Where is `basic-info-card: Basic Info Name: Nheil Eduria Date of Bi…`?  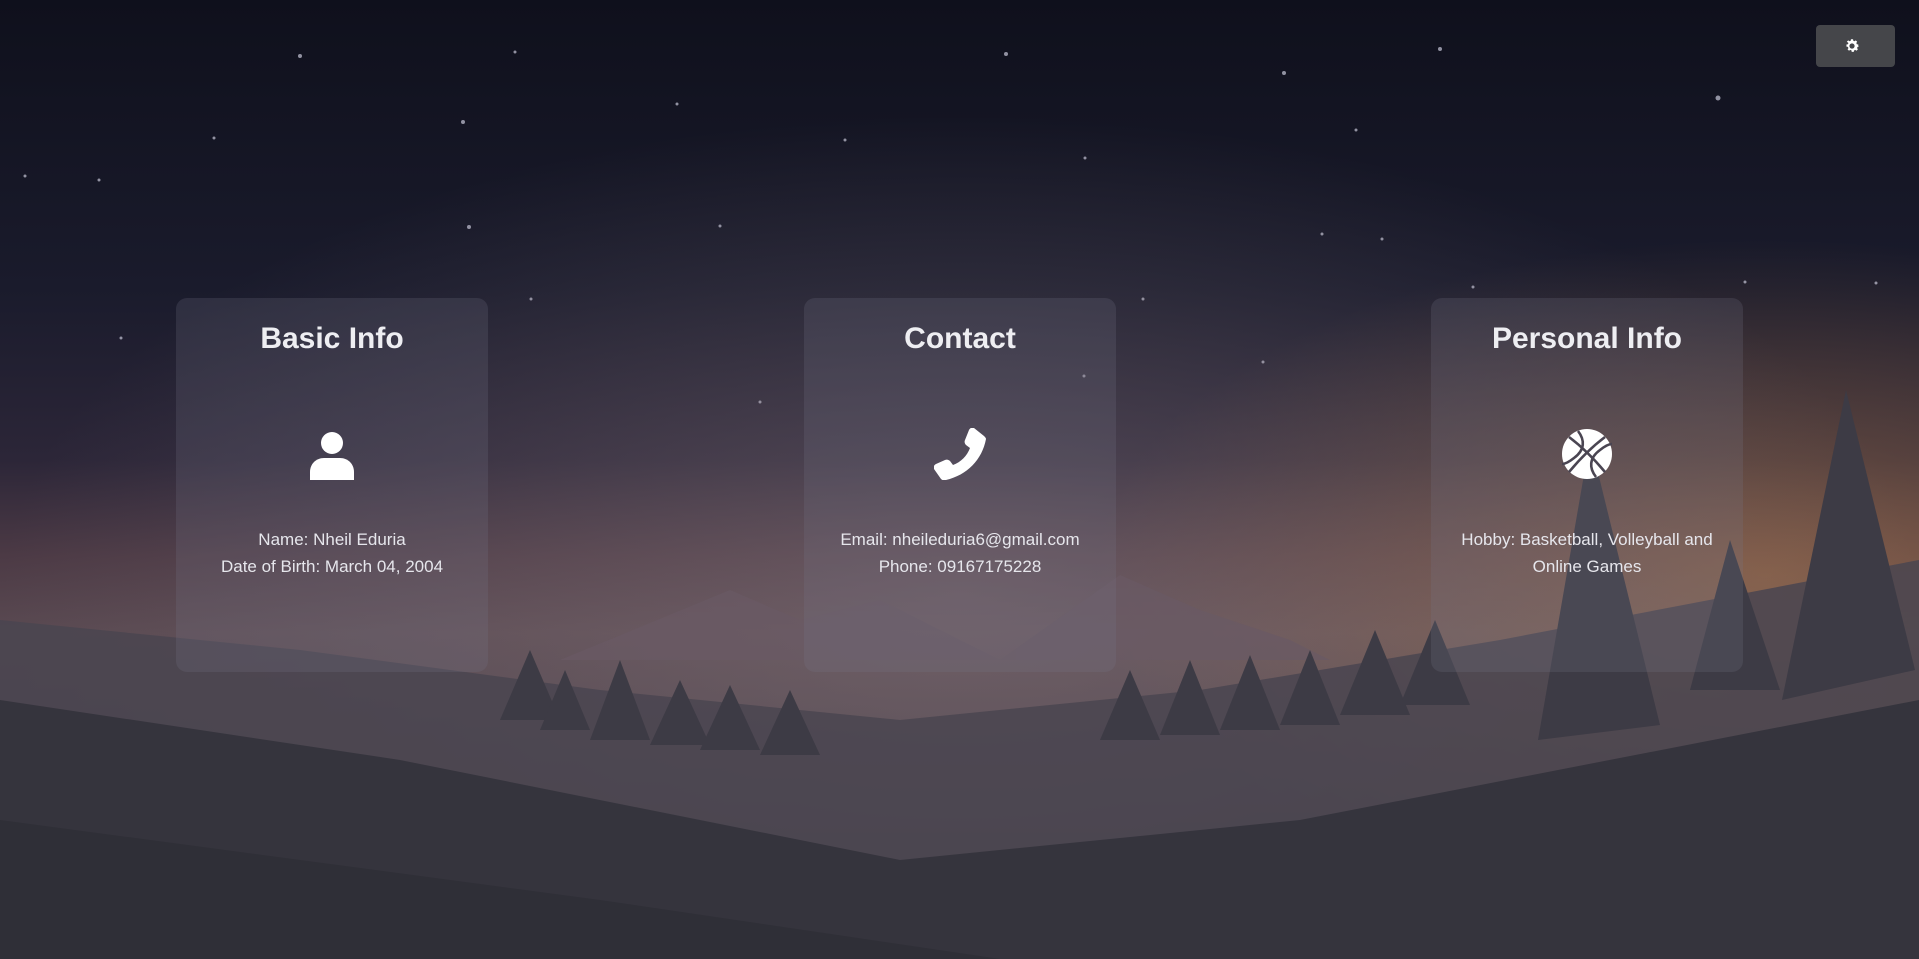 basic-info-card: Basic Info Name: Nheil Eduria Date of Bi… is located at coordinates (332, 485).